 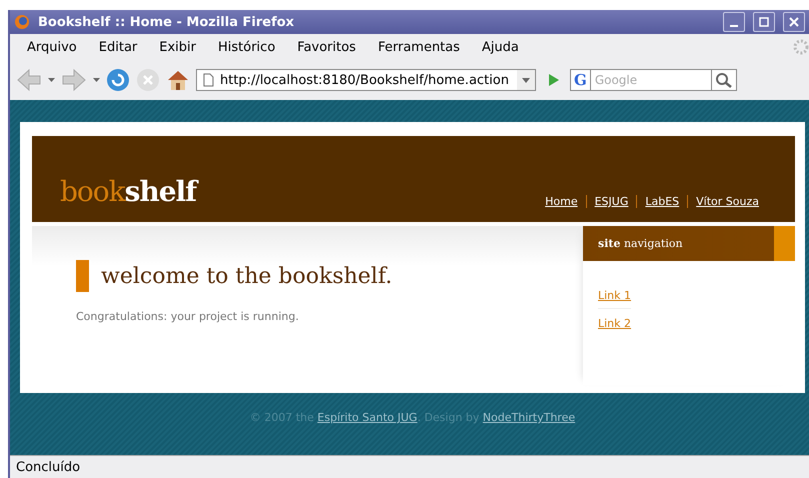 I want to click on nav-link: LabES, so click(x=662, y=201).